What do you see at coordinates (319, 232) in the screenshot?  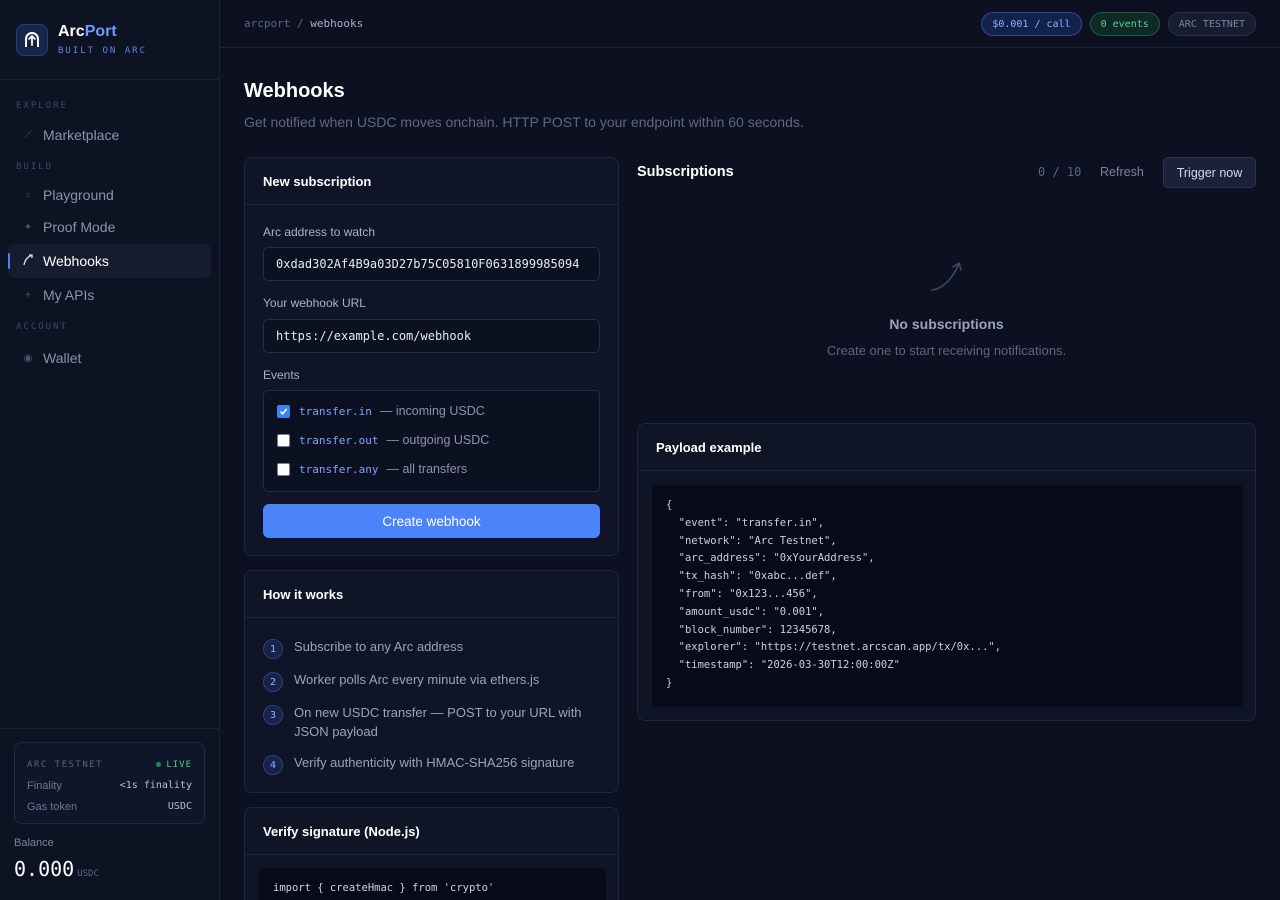 I see `address-label: Arc address to watch` at bounding box center [319, 232].